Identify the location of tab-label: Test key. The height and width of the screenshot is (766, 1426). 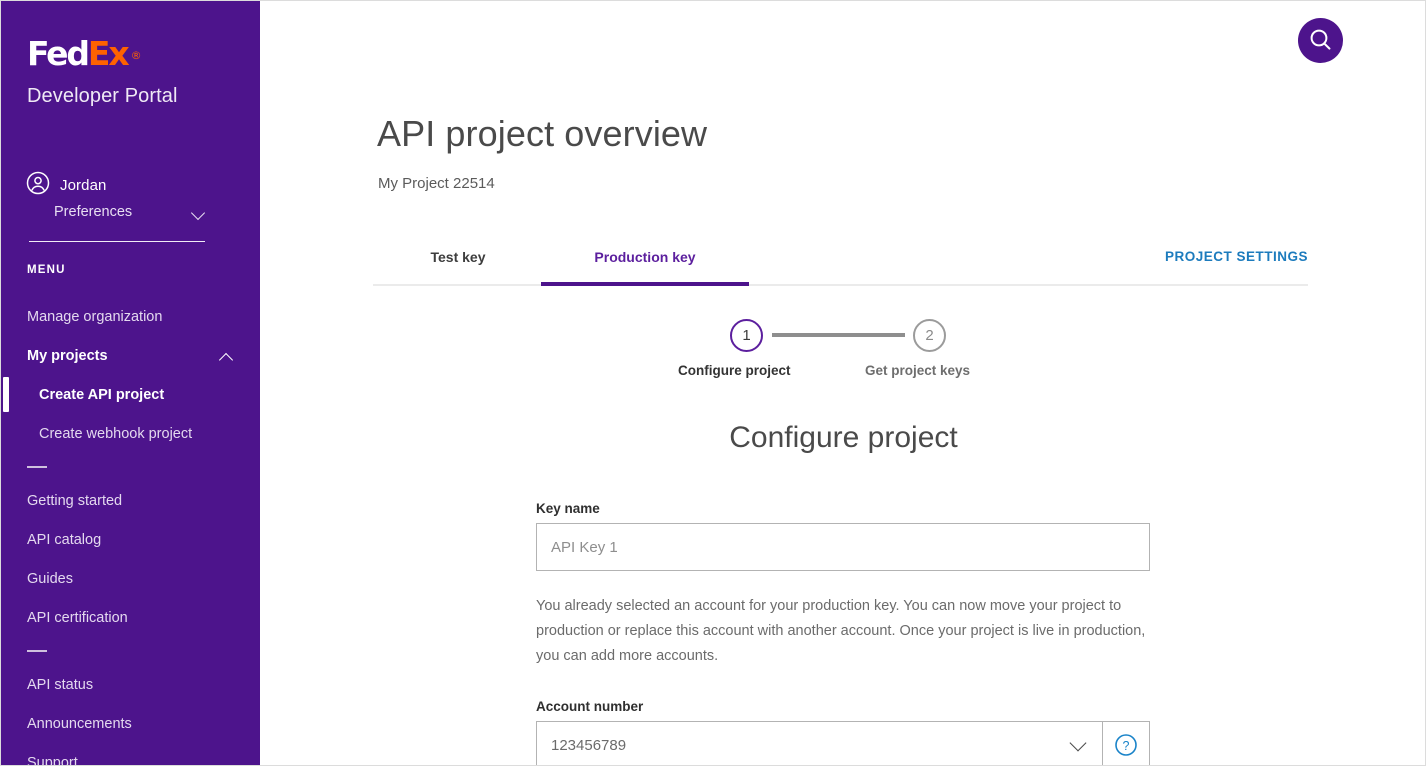
(458, 257).